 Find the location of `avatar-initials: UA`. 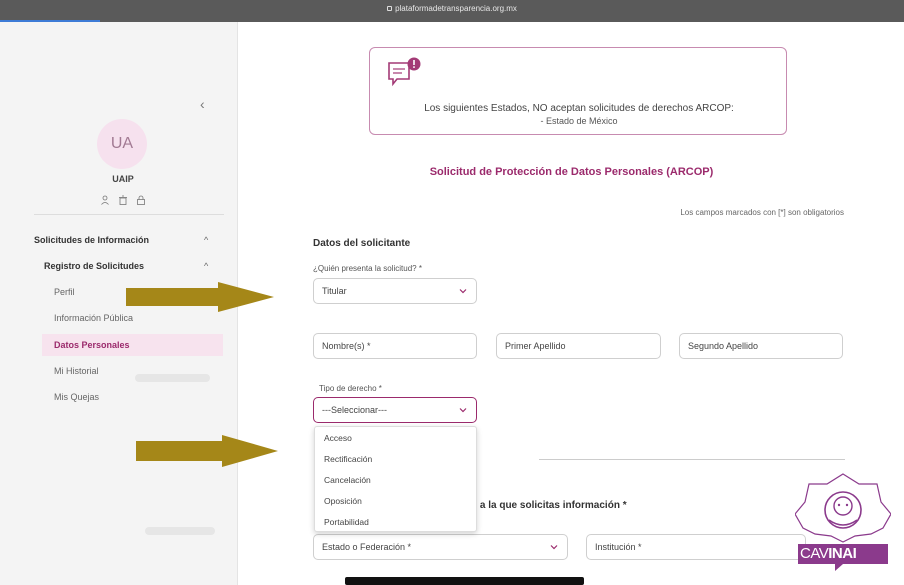

avatar-initials: UA is located at coordinates (122, 143).